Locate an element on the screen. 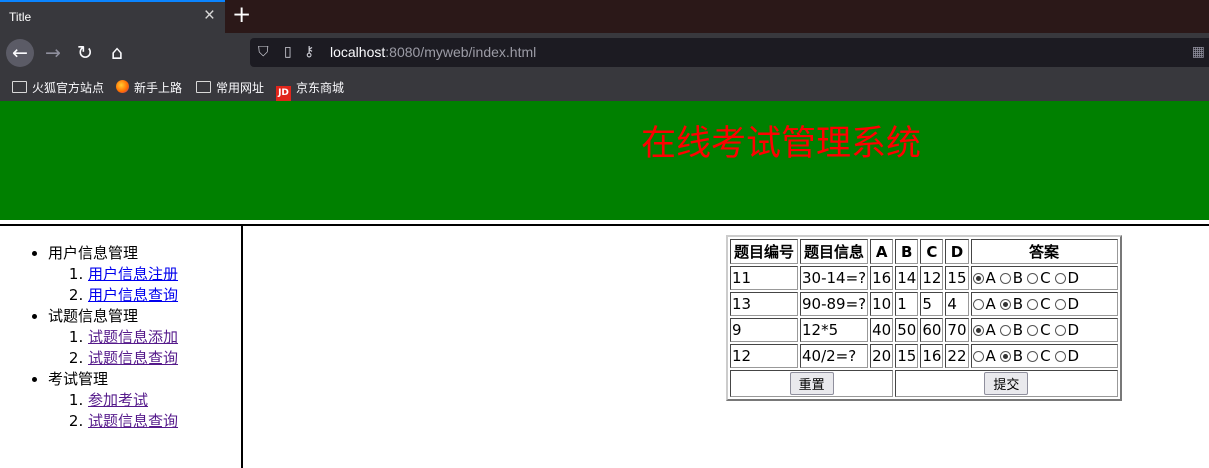 This screenshot has height=468, width=1209. link-user-register: 用户信息注册 is located at coordinates (133, 274).